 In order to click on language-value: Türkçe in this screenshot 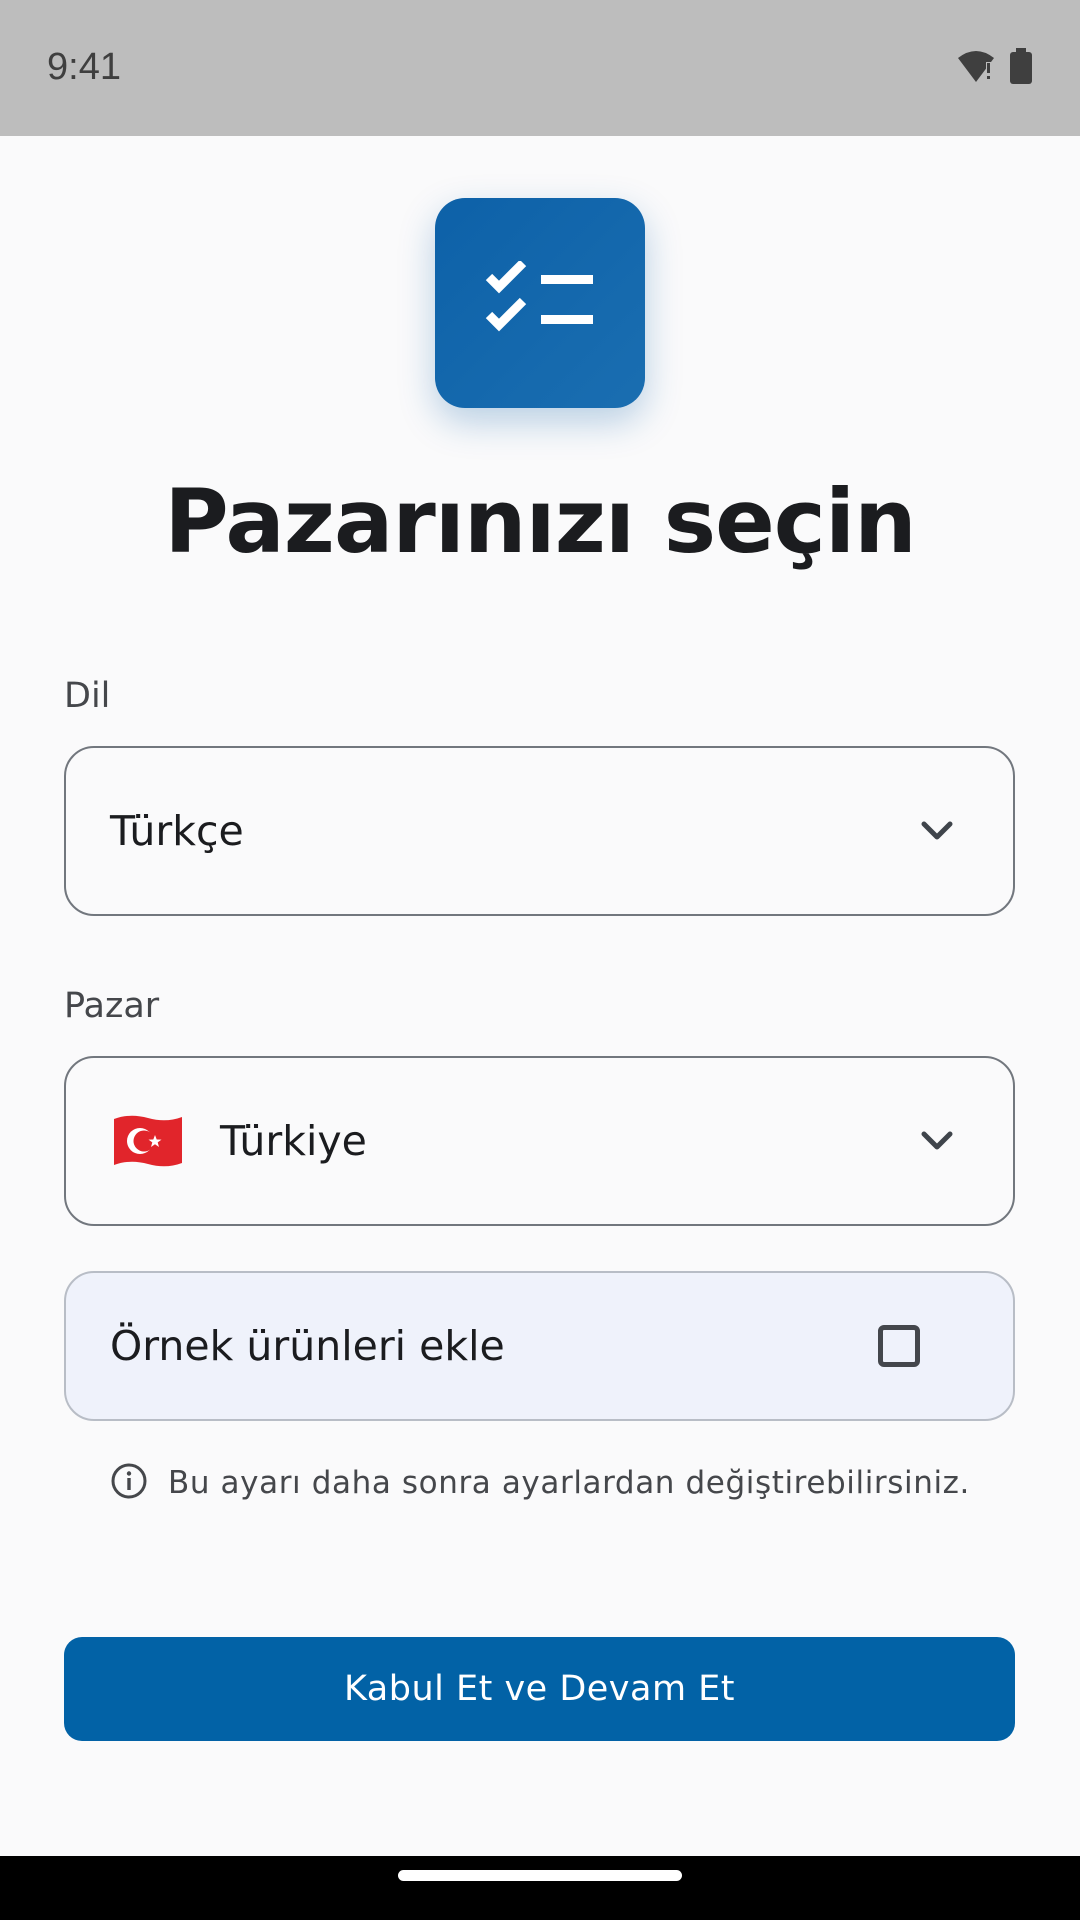, I will do `click(177, 831)`.